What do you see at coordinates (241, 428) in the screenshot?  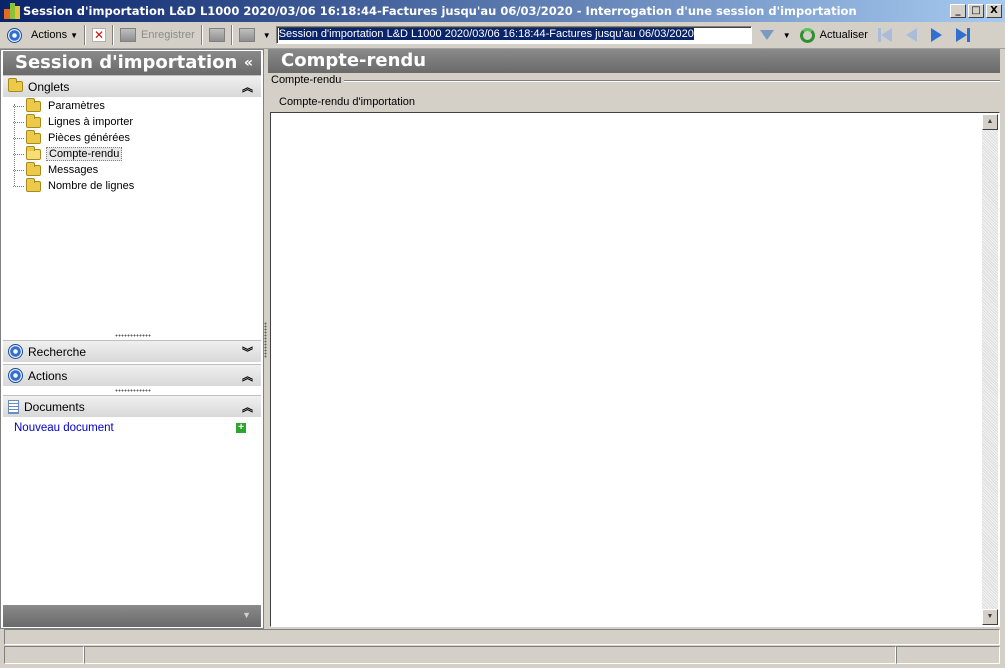 I see `add-icon: +` at bounding box center [241, 428].